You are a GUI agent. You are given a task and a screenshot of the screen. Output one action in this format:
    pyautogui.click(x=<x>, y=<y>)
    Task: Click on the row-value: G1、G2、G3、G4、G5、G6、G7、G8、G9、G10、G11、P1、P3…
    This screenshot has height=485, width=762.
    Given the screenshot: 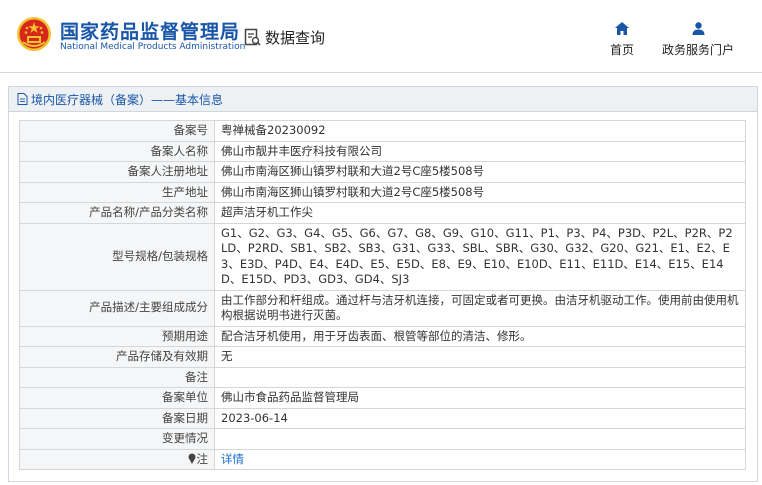 What is the action you would take?
    pyautogui.click(x=480, y=256)
    